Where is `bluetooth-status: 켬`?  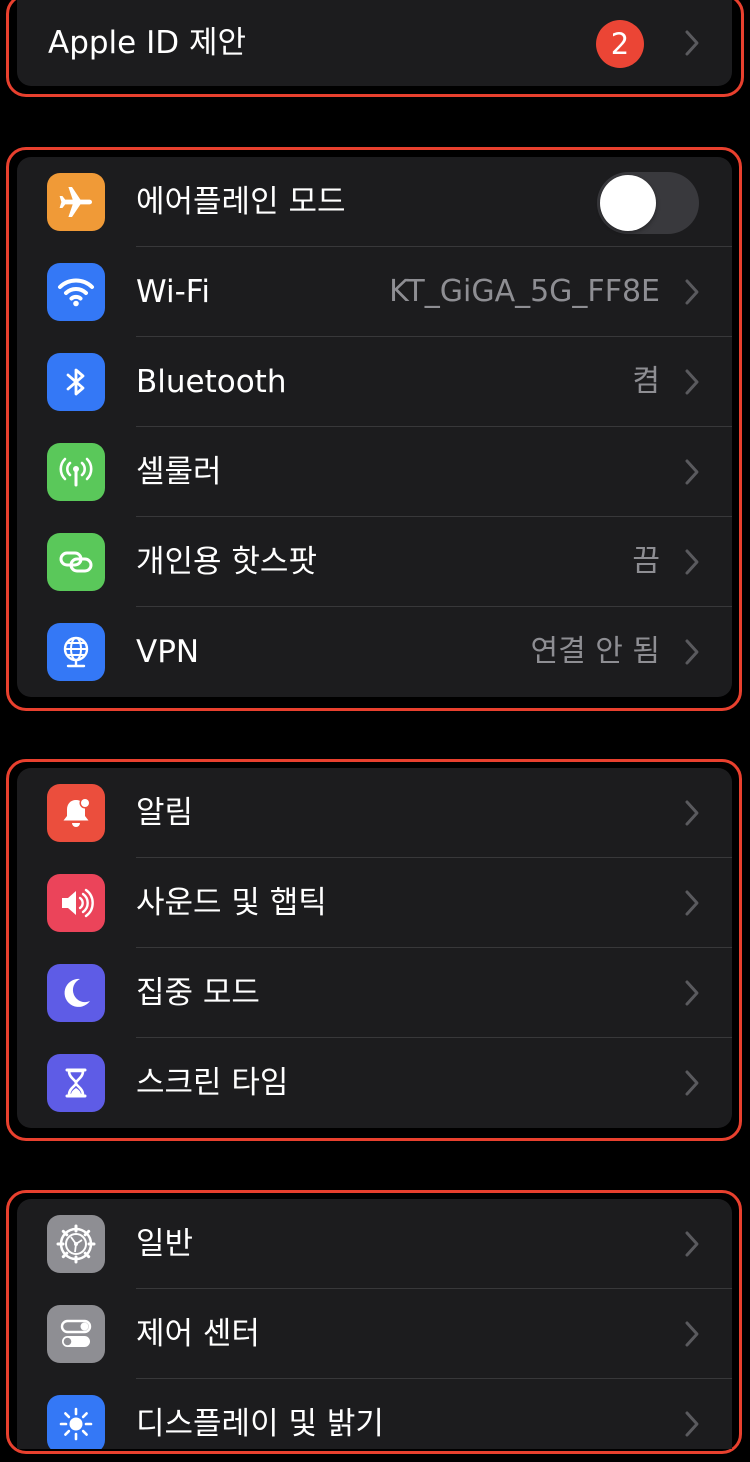 bluetooth-status: 켬 is located at coordinates (646, 381).